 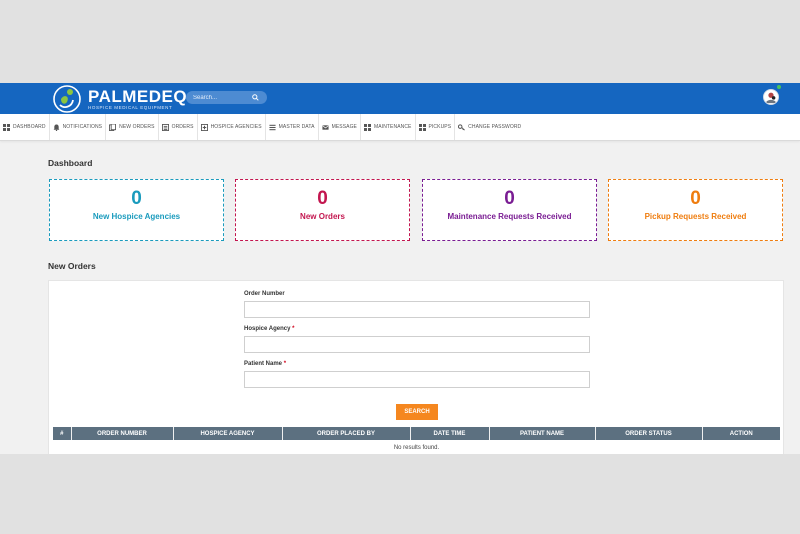 I want to click on nav-label: CHANGE PASSWORD, so click(x=495, y=127).